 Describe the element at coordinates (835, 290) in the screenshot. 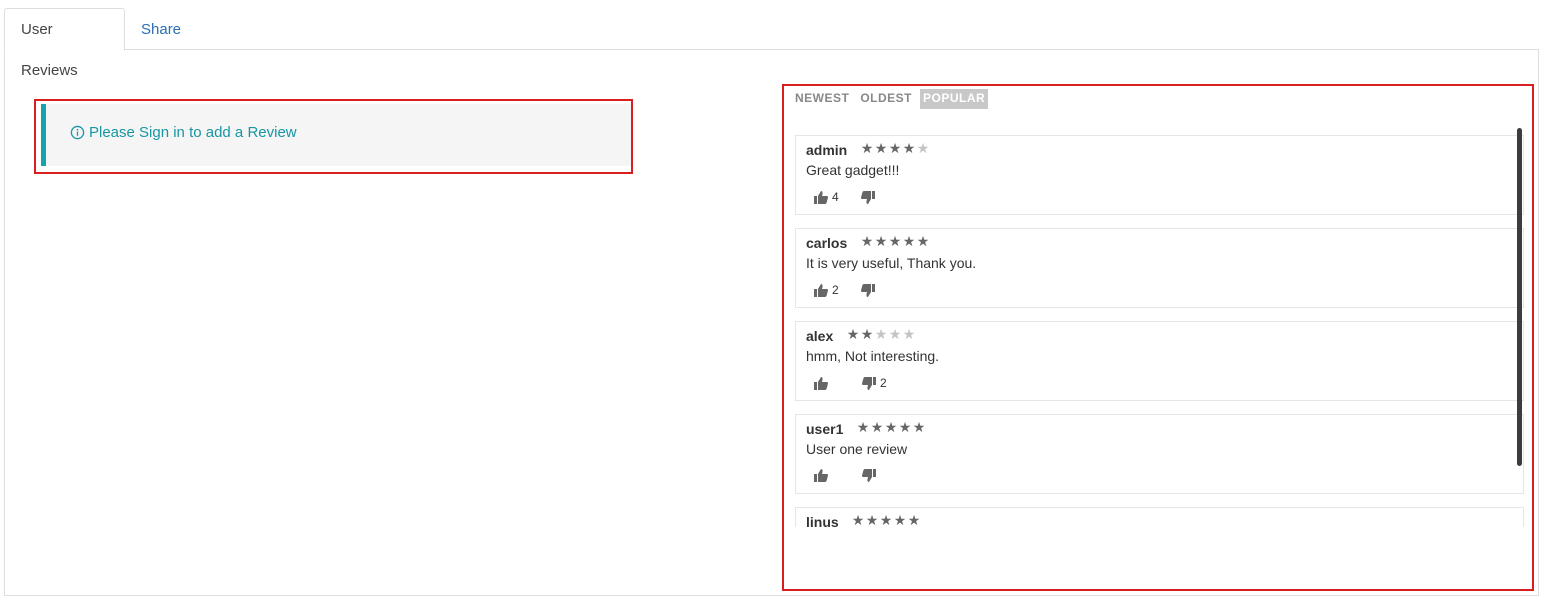

I see `like-count: 2` at that location.